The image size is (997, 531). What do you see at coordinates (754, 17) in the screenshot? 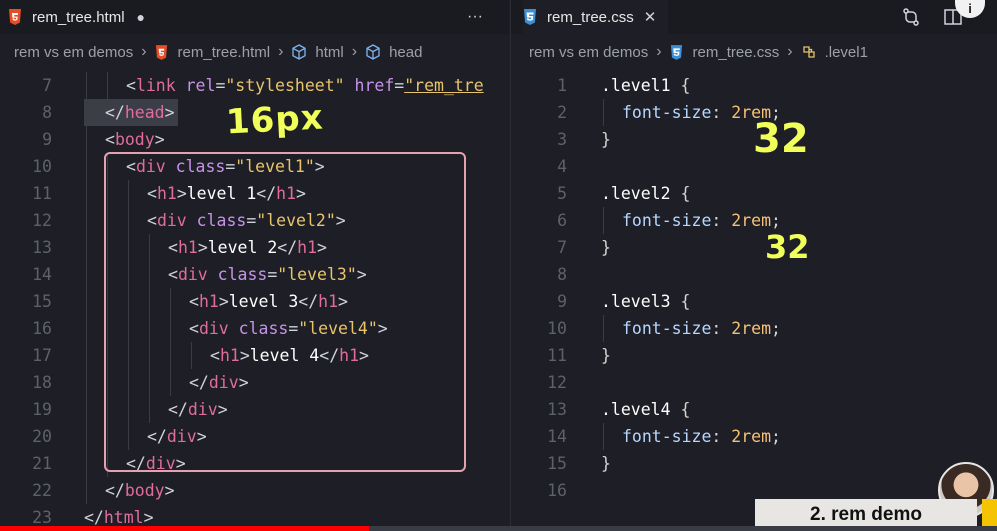
I see `css-tab-bar: rem_tree.css ✕` at bounding box center [754, 17].